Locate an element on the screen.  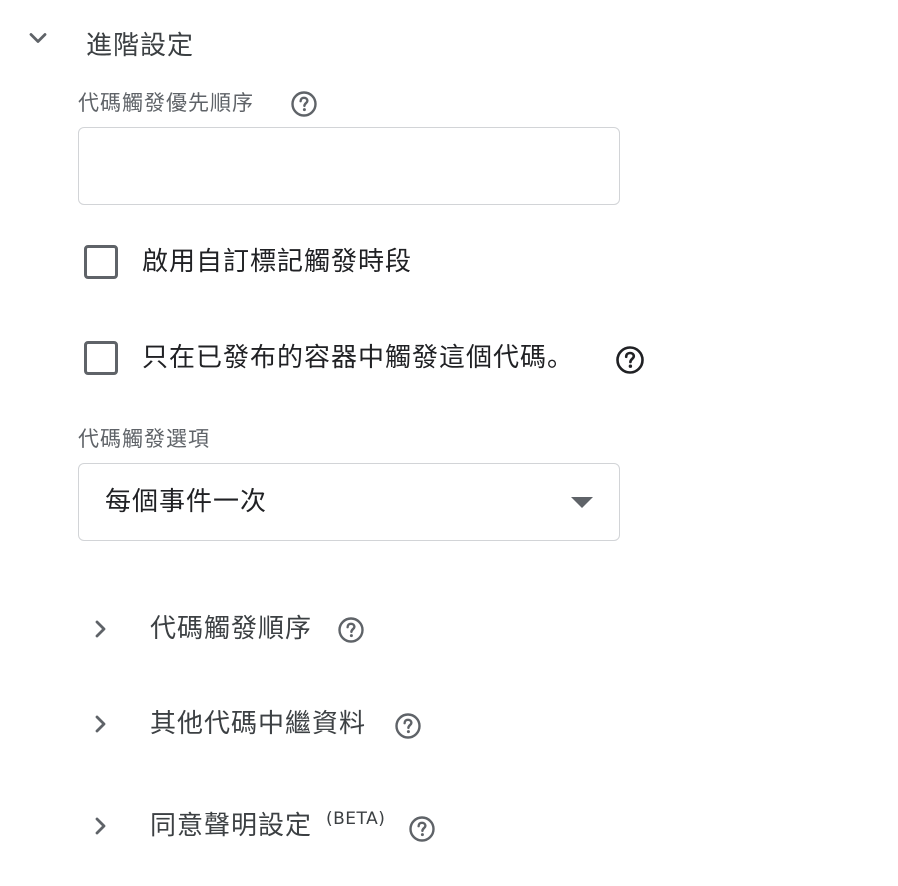
advanced-settings-header: 進階設定 is located at coordinates (200, 37).